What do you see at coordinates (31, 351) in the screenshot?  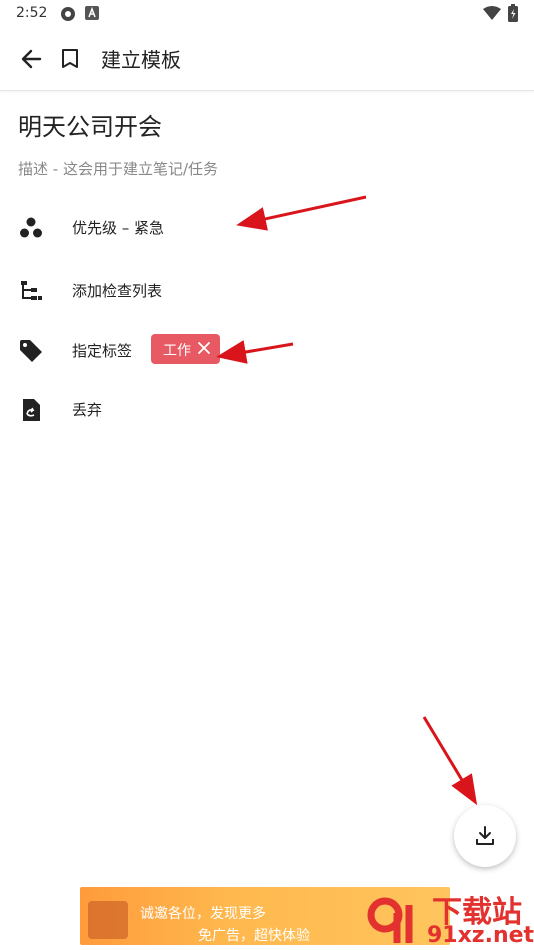 I see `tag-icon` at bounding box center [31, 351].